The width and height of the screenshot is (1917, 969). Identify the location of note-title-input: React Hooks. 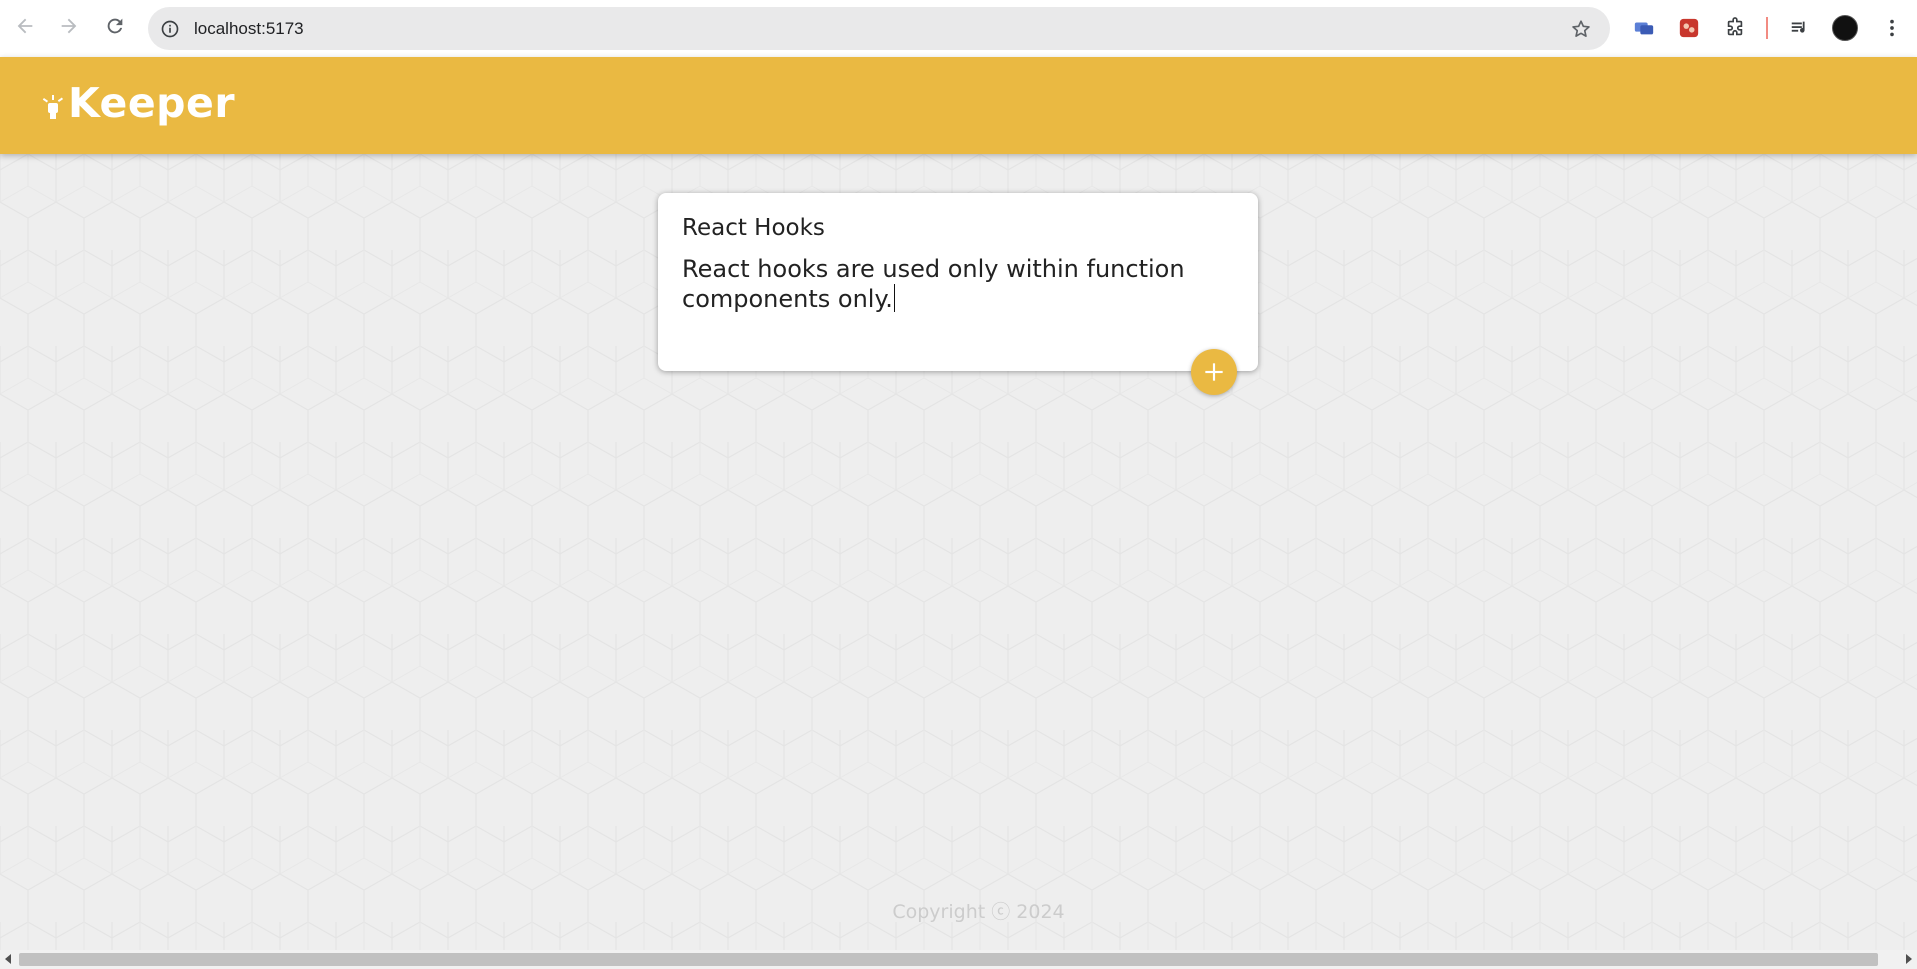
(952, 228).